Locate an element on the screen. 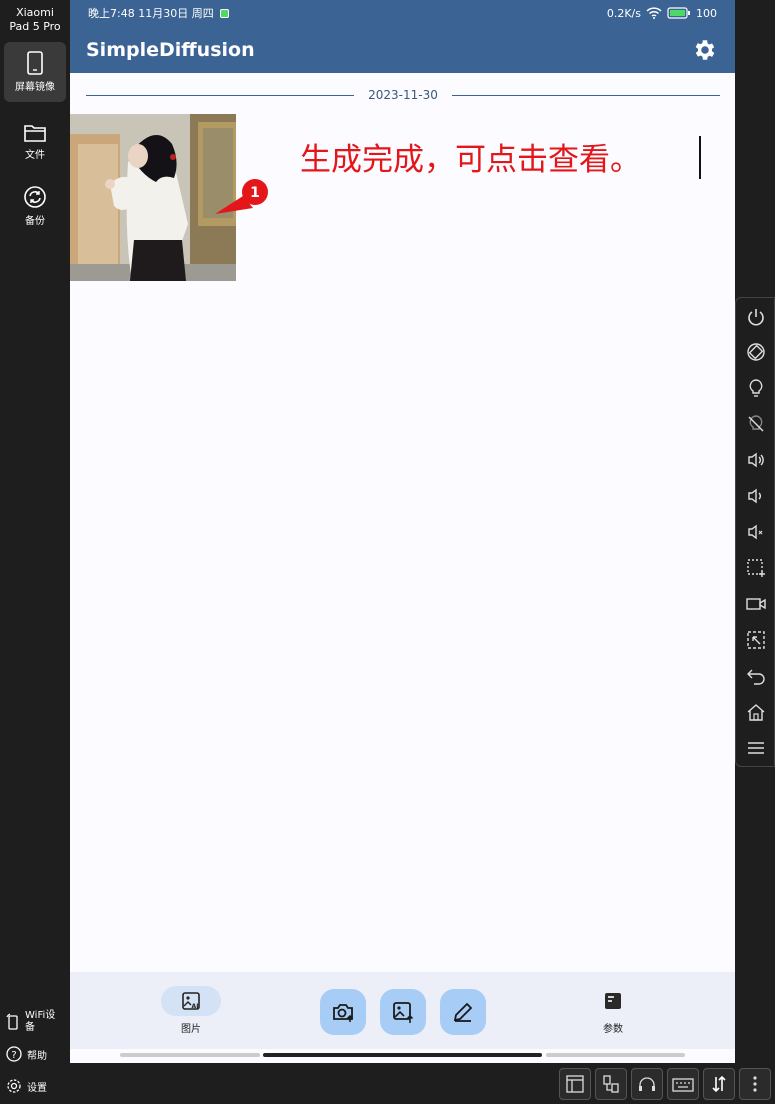 This screenshot has height=1104, width=775. region-capture-button is located at coordinates (756, 640).